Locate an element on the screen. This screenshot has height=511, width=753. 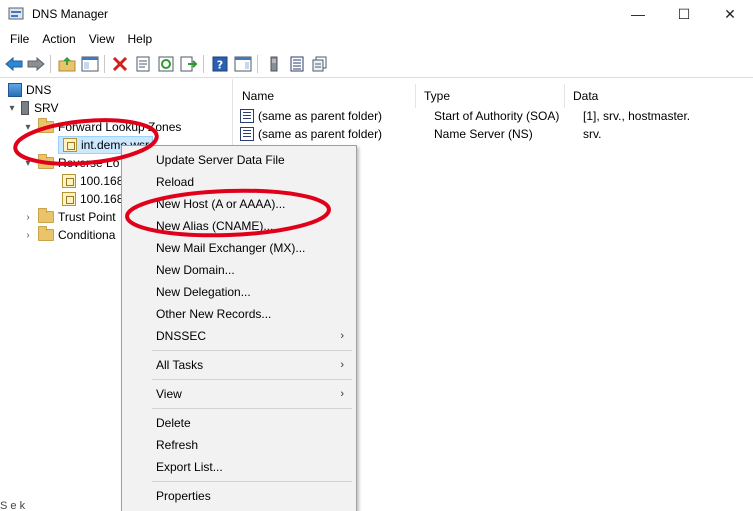
dns-root-icon is located at coordinates (15, 90).